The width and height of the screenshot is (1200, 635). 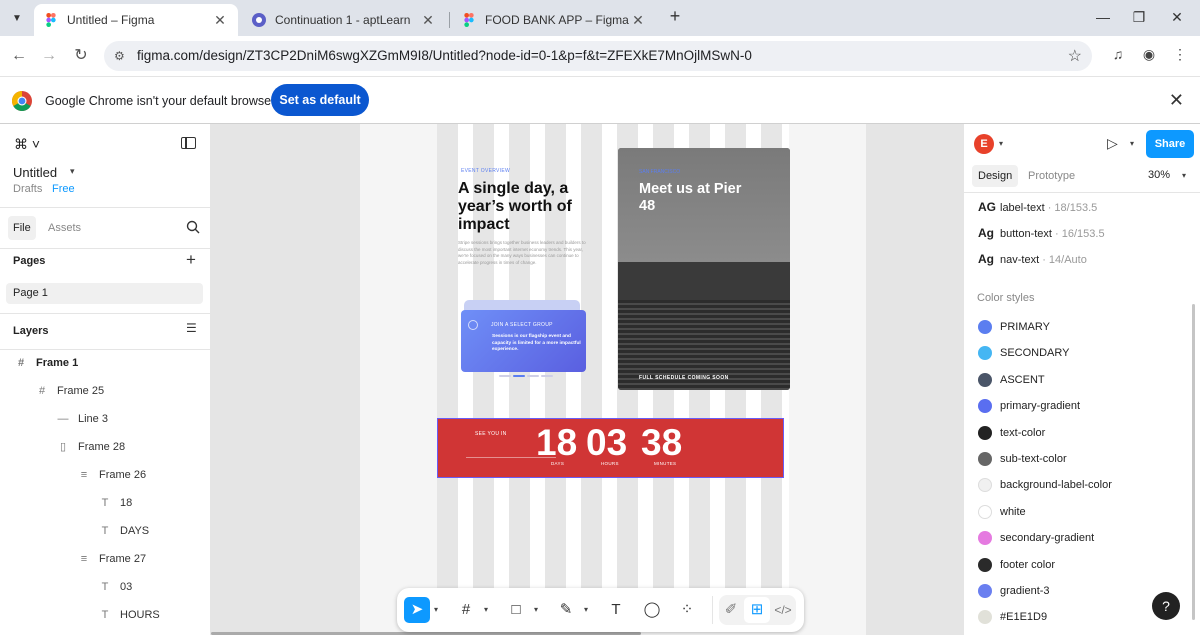 What do you see at coordinates (1022, 379) in the screenshot?
I see `color-style-name: ASCENT` at bounding box center [1022, 379].